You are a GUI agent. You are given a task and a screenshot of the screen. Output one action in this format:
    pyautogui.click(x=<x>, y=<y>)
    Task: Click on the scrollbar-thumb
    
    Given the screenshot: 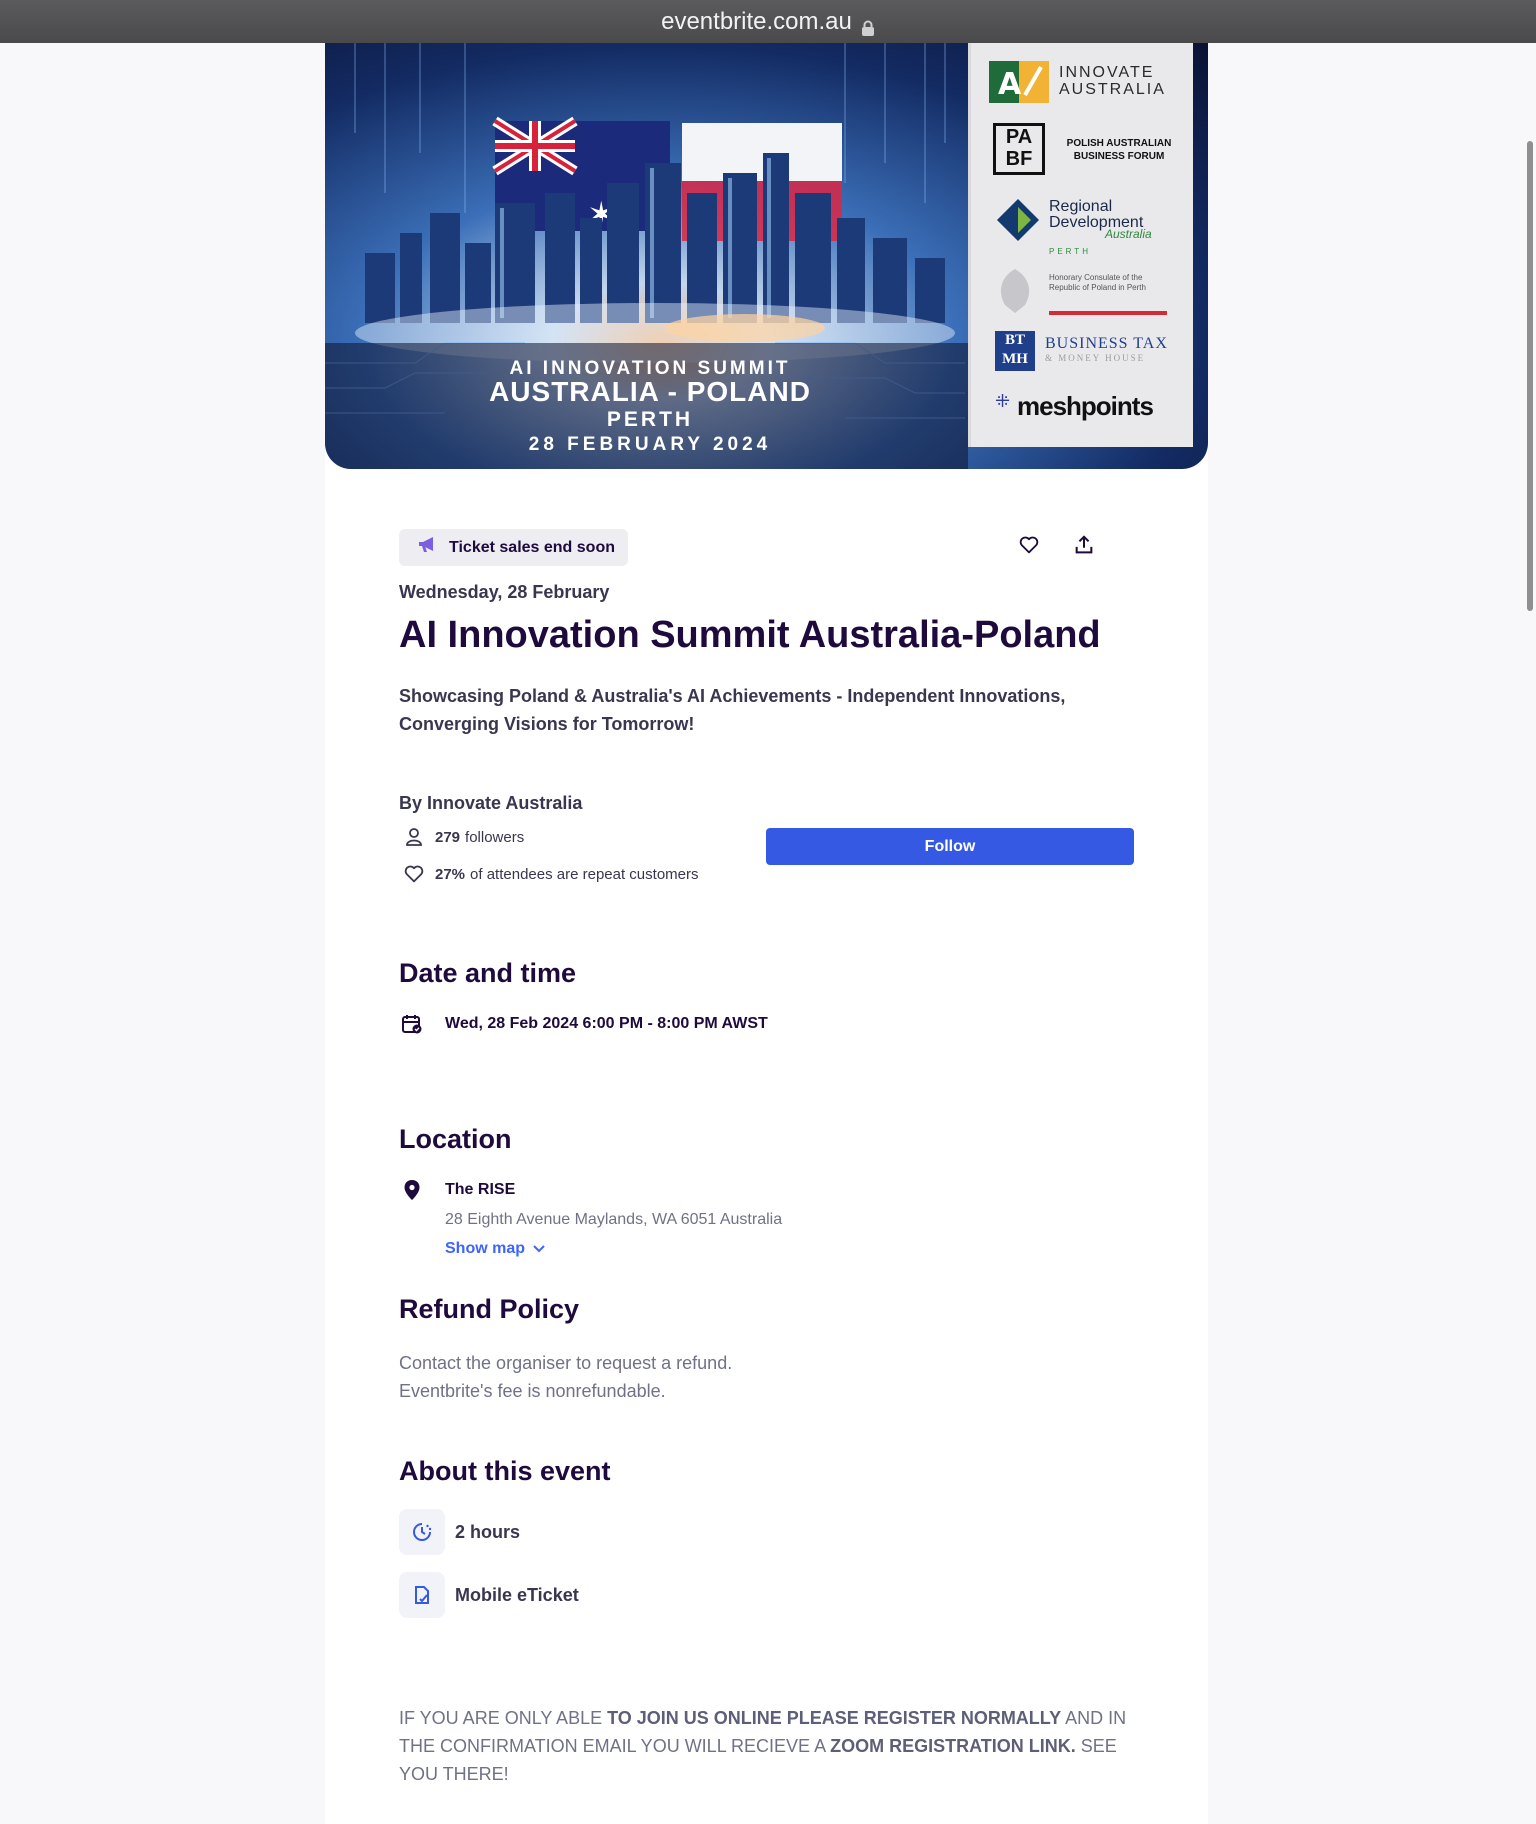 What is the action you would take?
    pyautogui.click(x=1530, y=376)
    